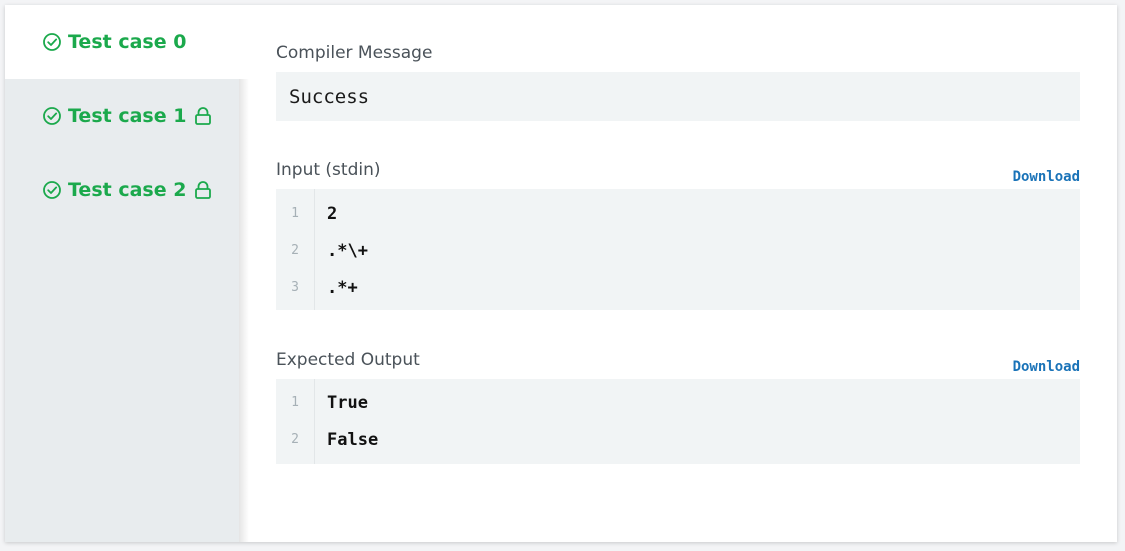 The width and height of the screenshot is (1125, 551). I want to click on panel-shadow, so click(244, 310).